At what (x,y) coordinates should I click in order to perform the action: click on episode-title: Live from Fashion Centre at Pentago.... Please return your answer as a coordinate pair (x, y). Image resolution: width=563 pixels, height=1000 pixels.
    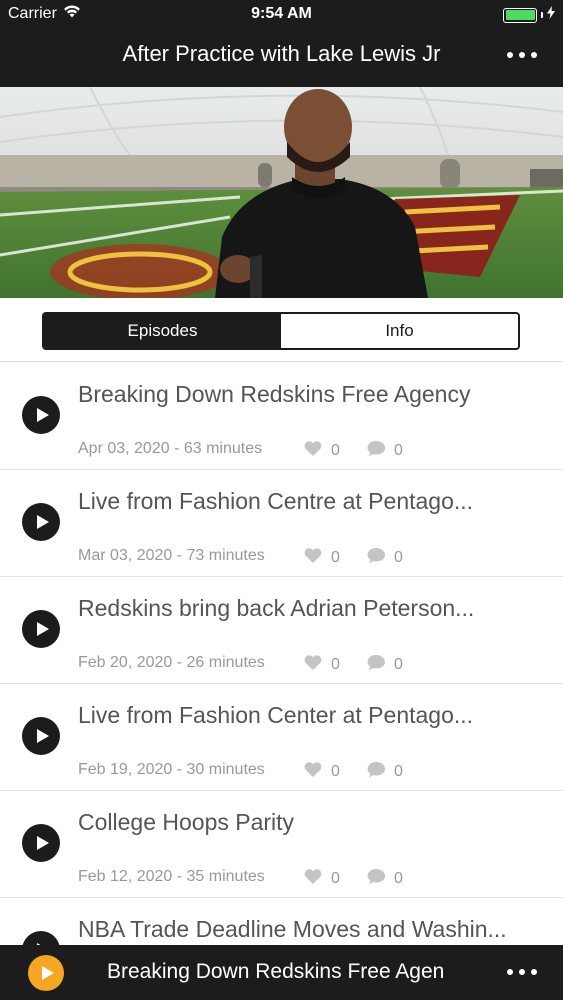
    Looking at the image, I should click on (313, 501).